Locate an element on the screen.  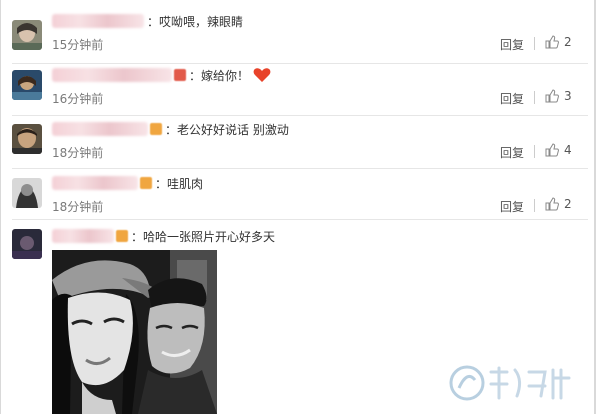
comment-line: ：嫁给你！ is located at coordinates (161, 75).